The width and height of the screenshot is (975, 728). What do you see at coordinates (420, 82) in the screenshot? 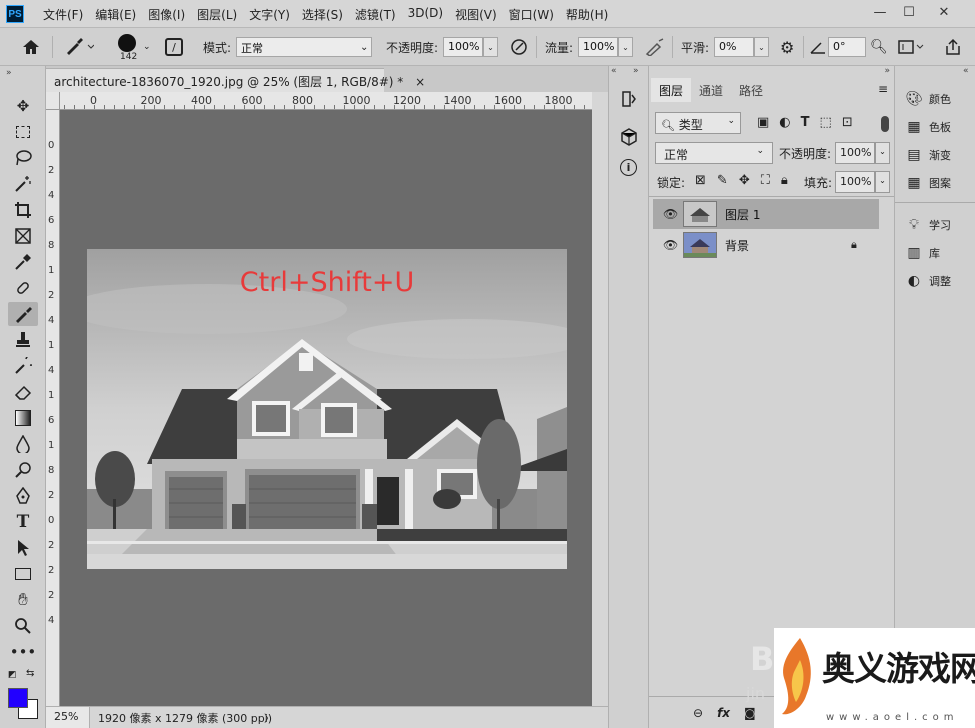
I see `close-tab-icon: ×` at bounding box center [420, 82].